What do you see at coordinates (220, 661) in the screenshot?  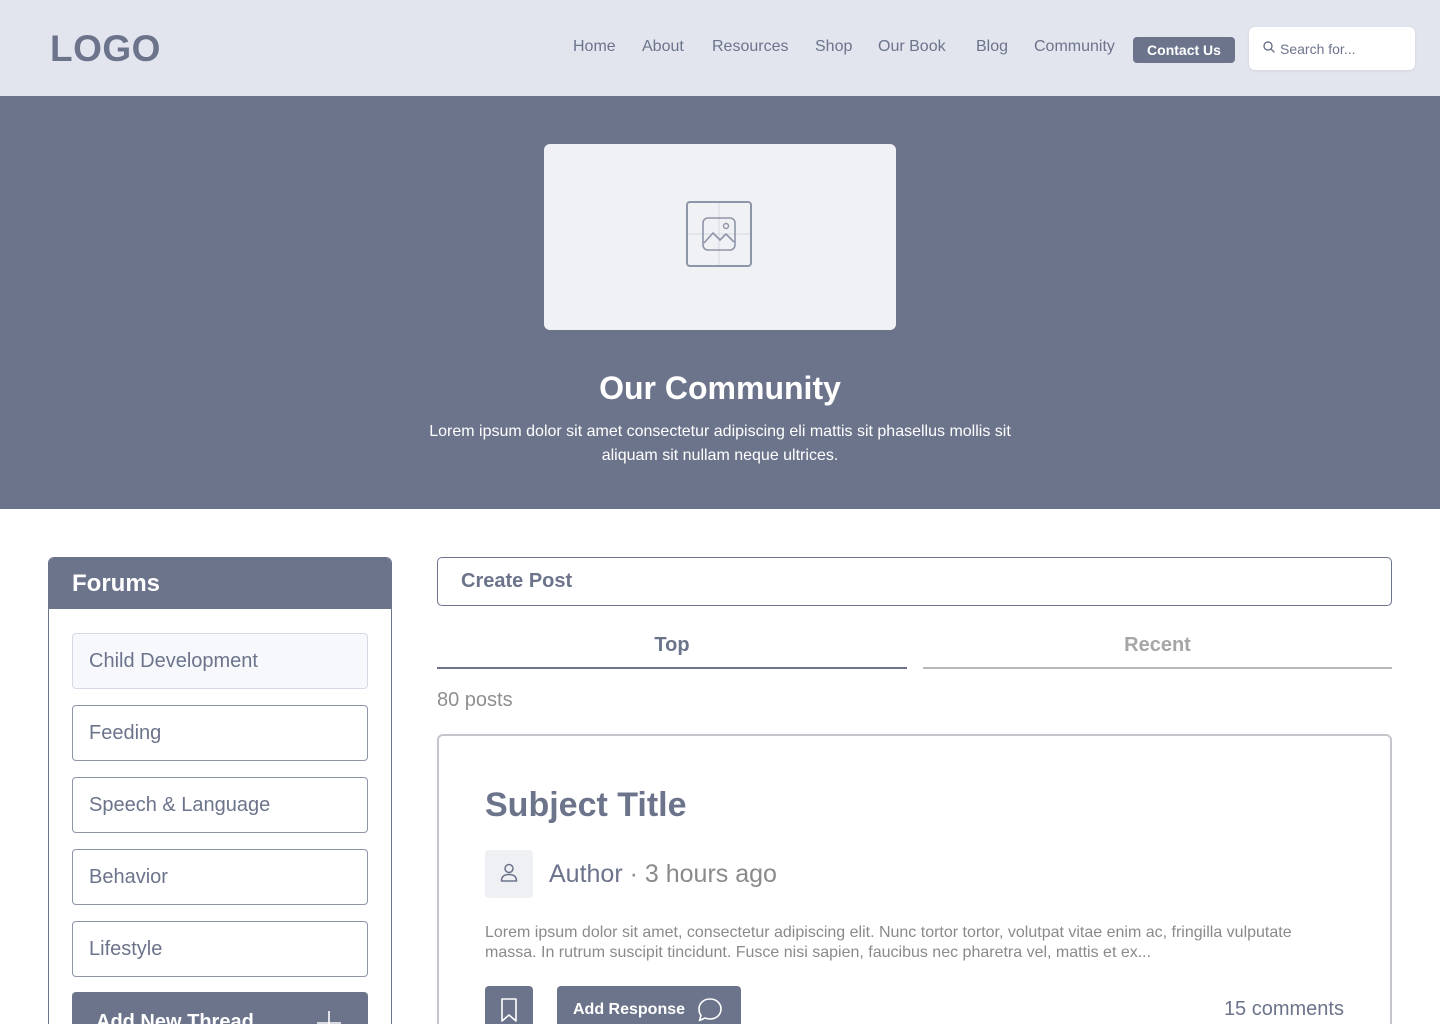 I see `forum-item-child-development: Child Development` at bounding box center [220, 661].